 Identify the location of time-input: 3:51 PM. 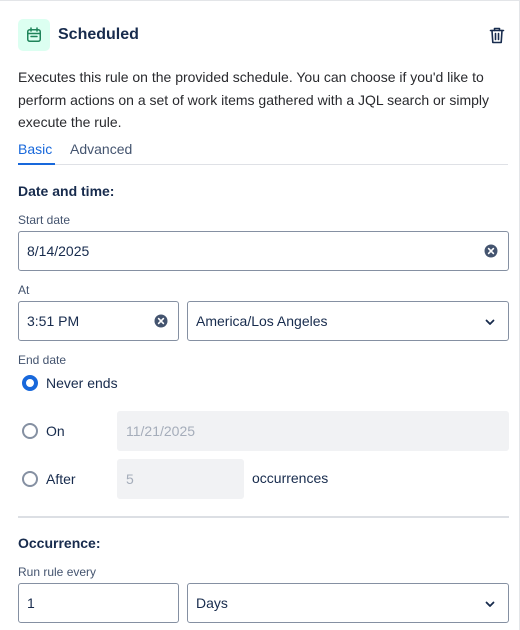
(98, 321).